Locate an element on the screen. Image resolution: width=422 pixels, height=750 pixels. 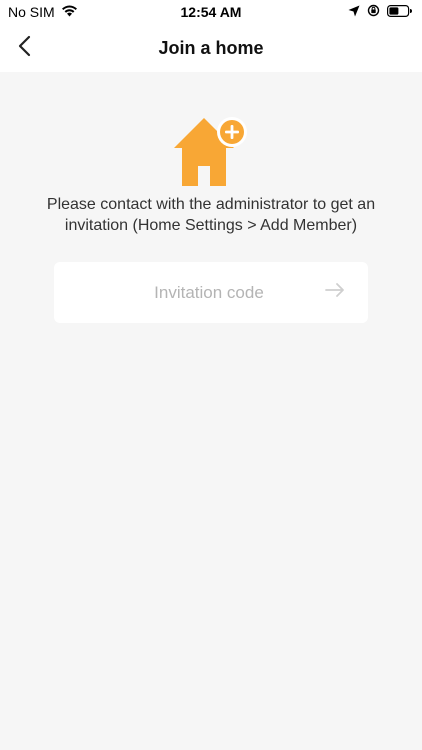
status-right is located at coordinates (380, 12).